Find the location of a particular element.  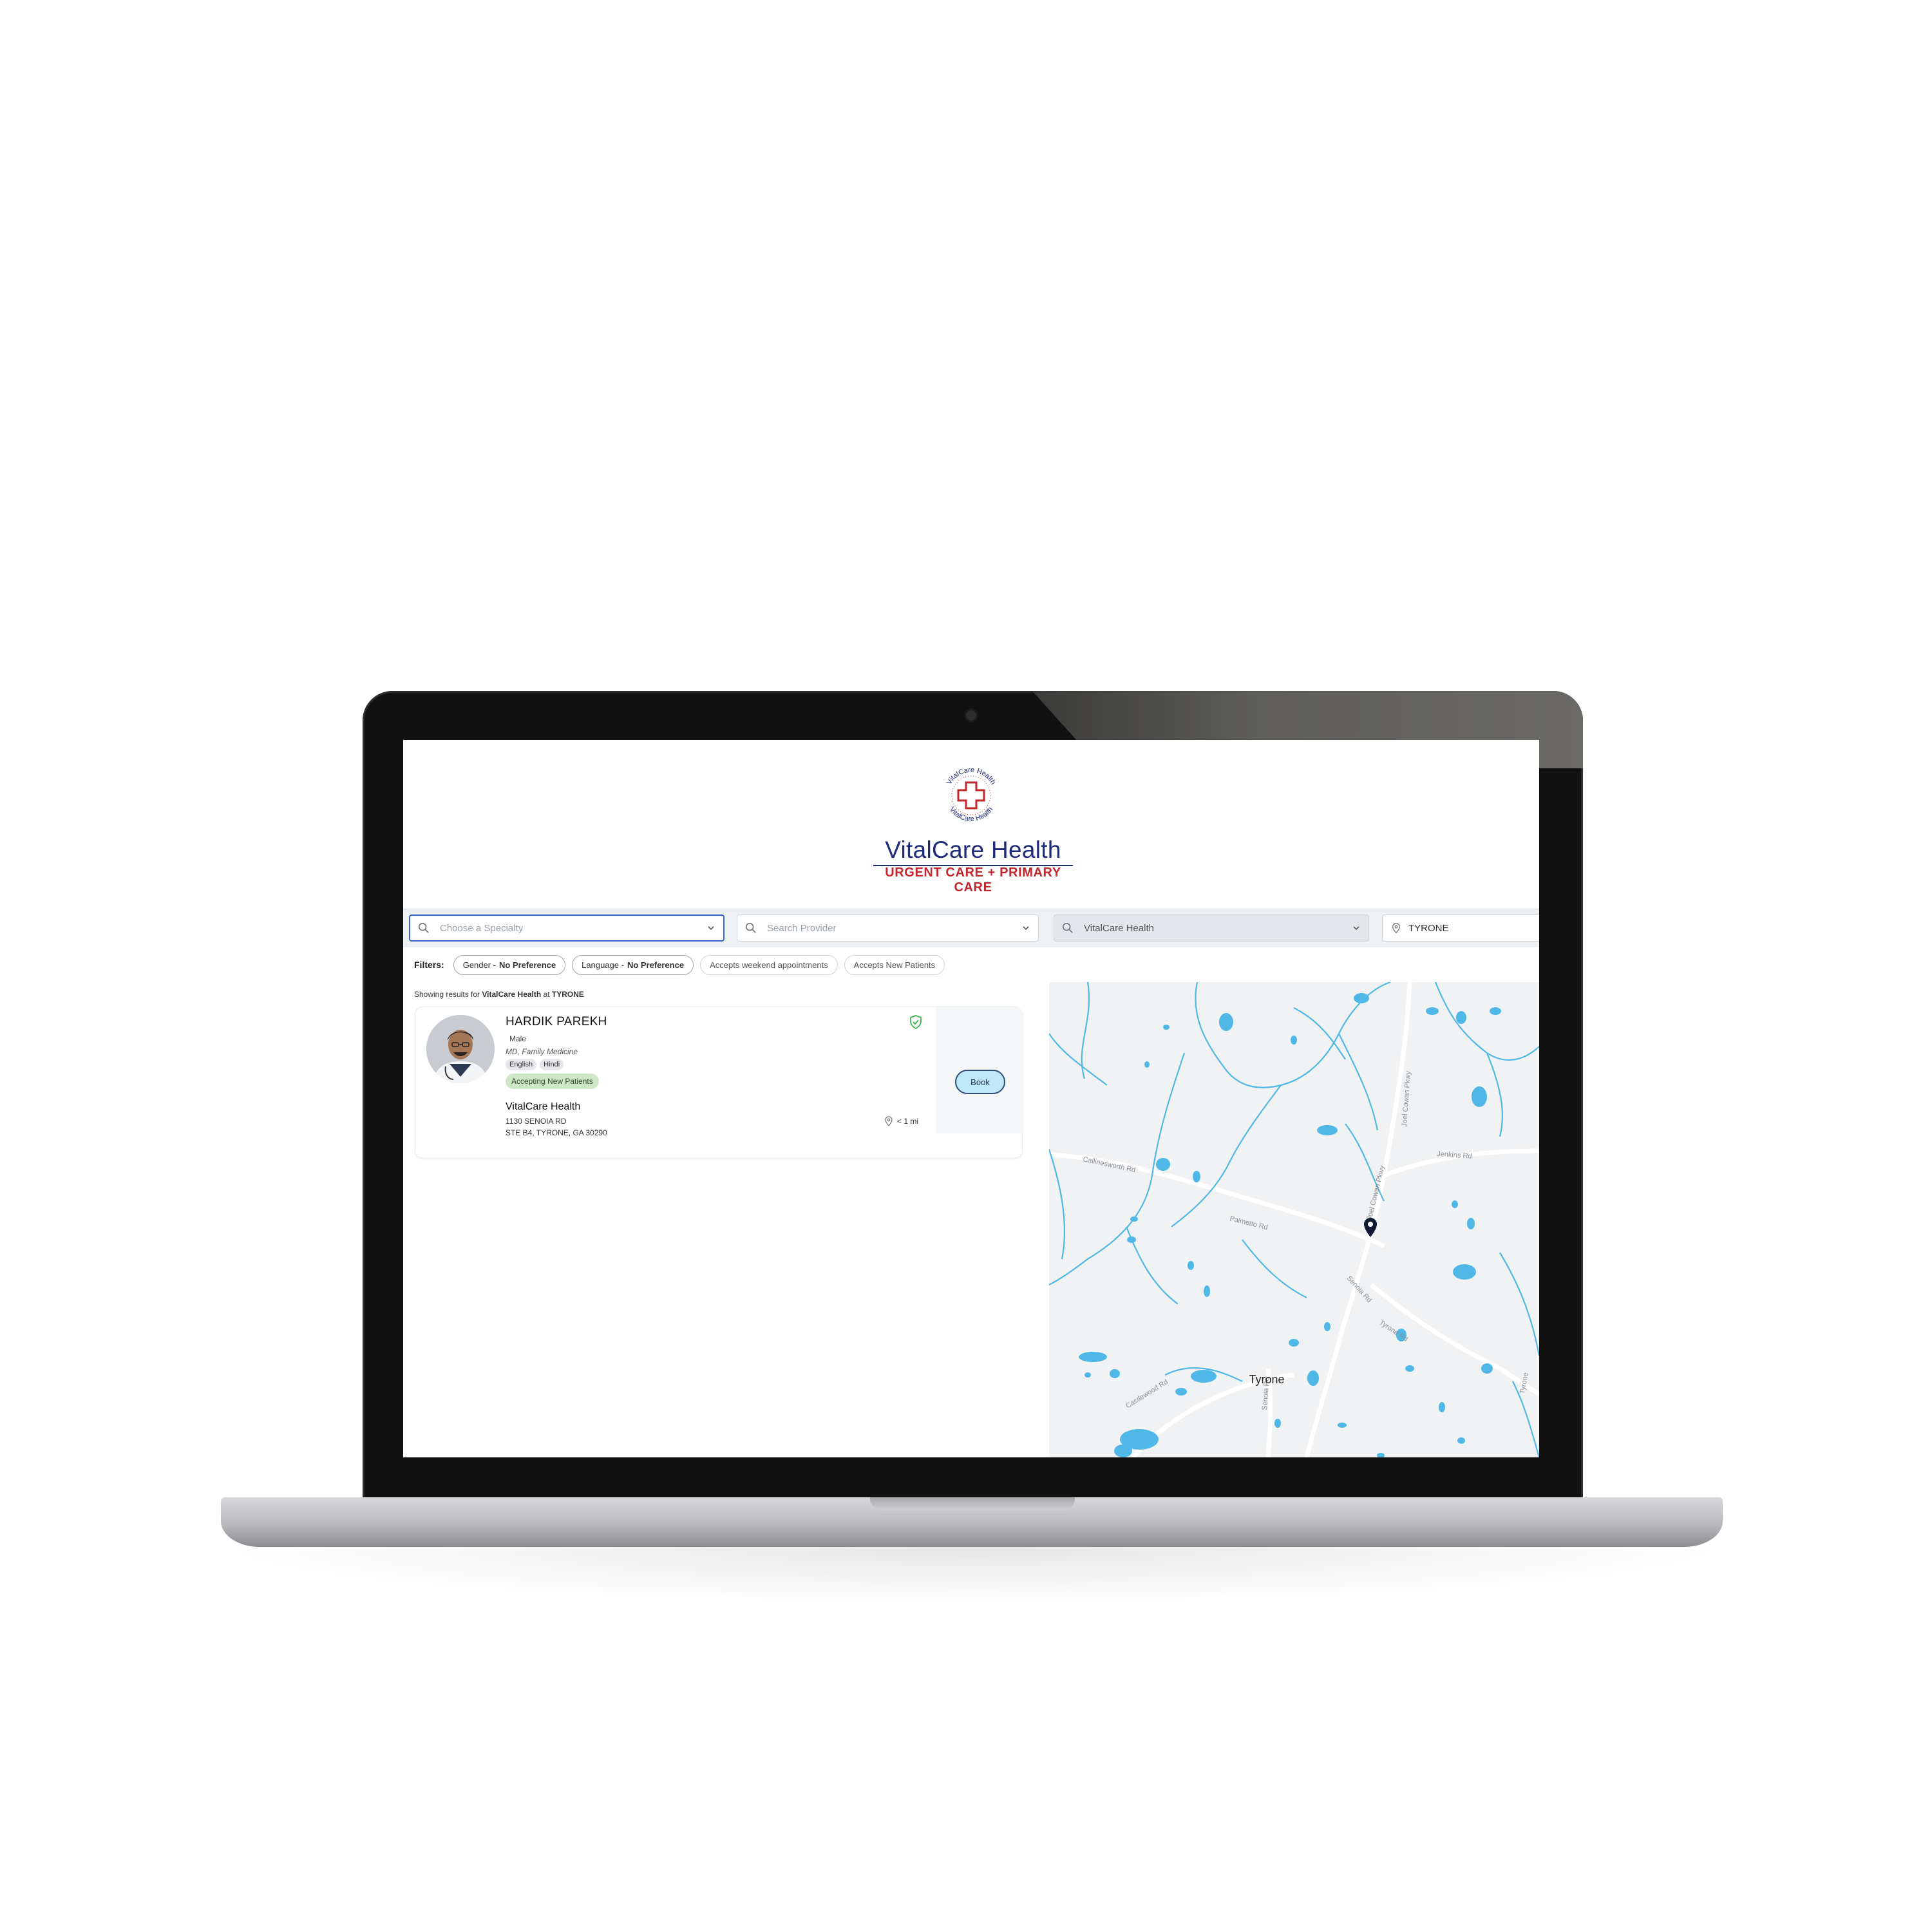

results-prefix: Showing results for is located at coordinates (447, 995).